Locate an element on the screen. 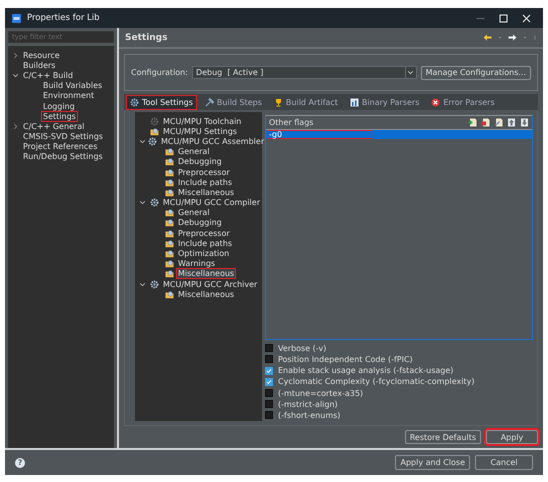  sidebar-item: C/C++ Build is located at coordinates (48, 75).